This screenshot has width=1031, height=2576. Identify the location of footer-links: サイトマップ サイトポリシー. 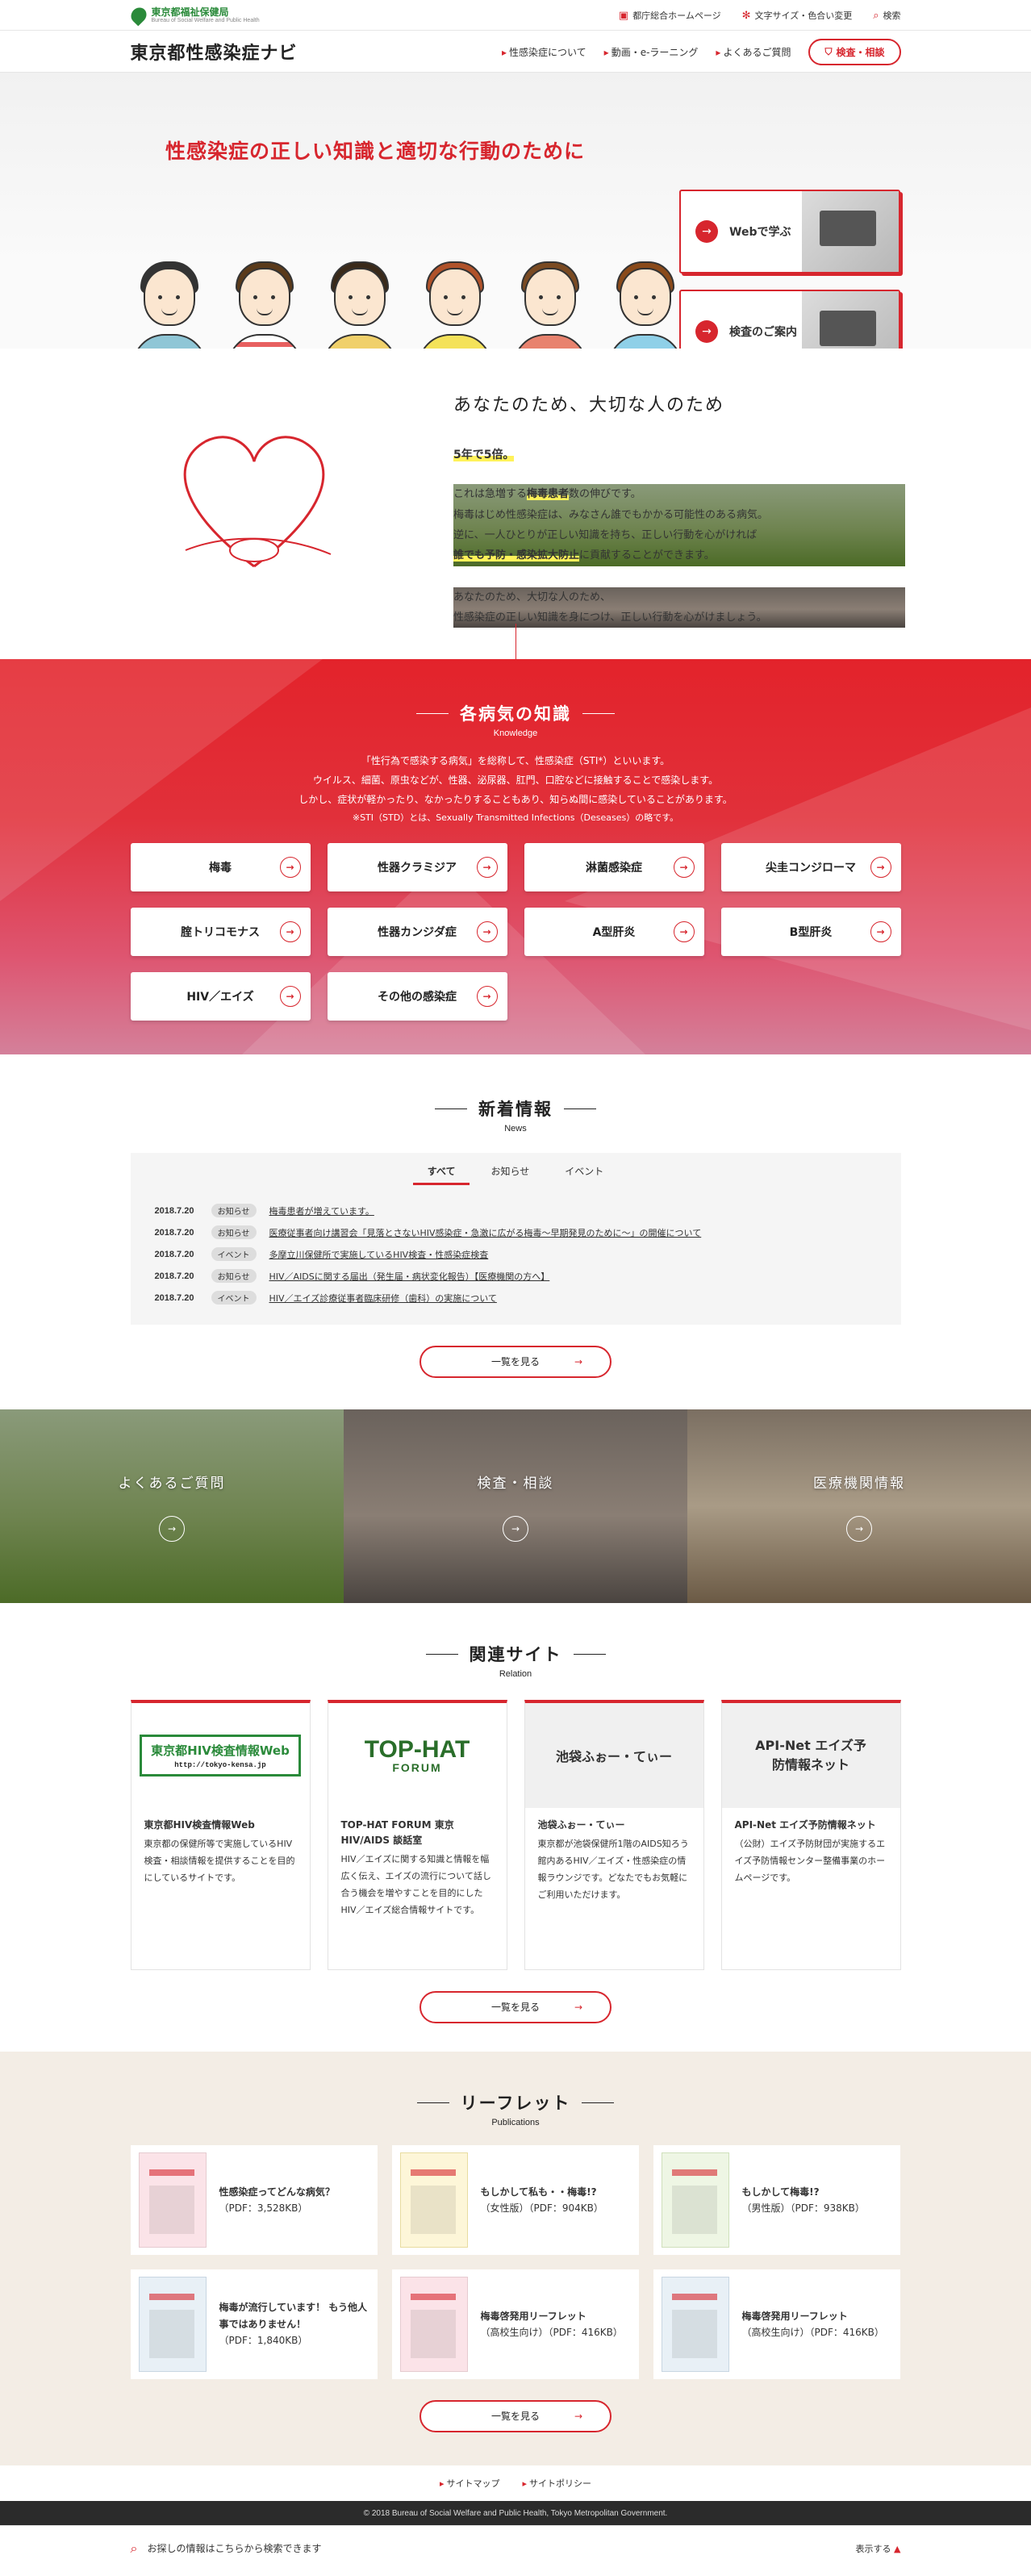
(515, 2483).